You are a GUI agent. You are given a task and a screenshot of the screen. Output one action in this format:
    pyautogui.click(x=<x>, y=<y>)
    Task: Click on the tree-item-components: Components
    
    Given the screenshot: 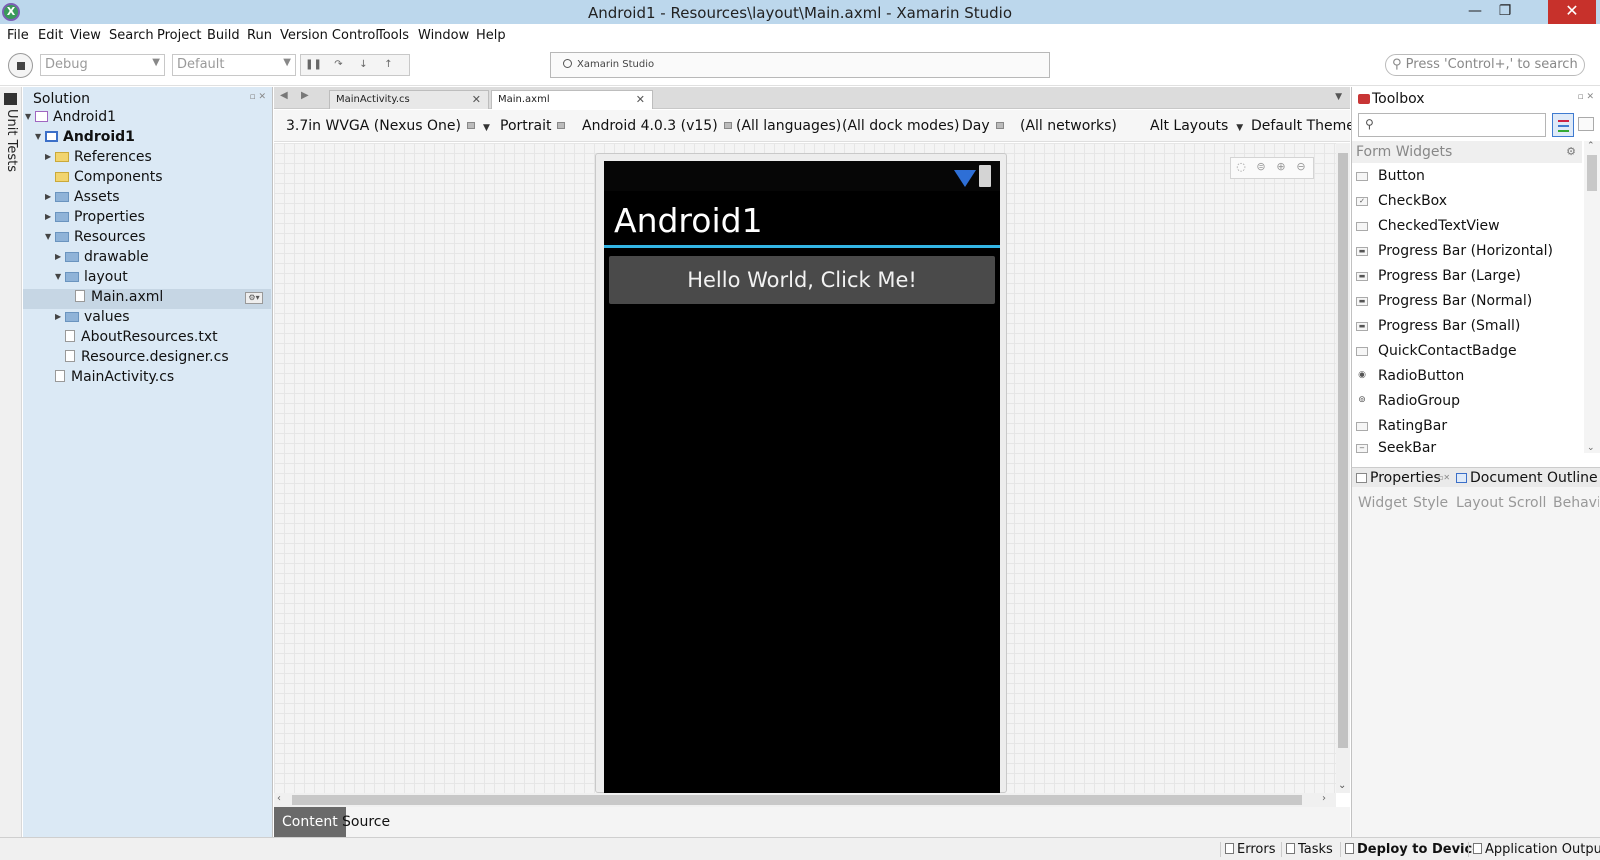 What is the action you would take?
    pyautogui.click(x=158, y=179)
    